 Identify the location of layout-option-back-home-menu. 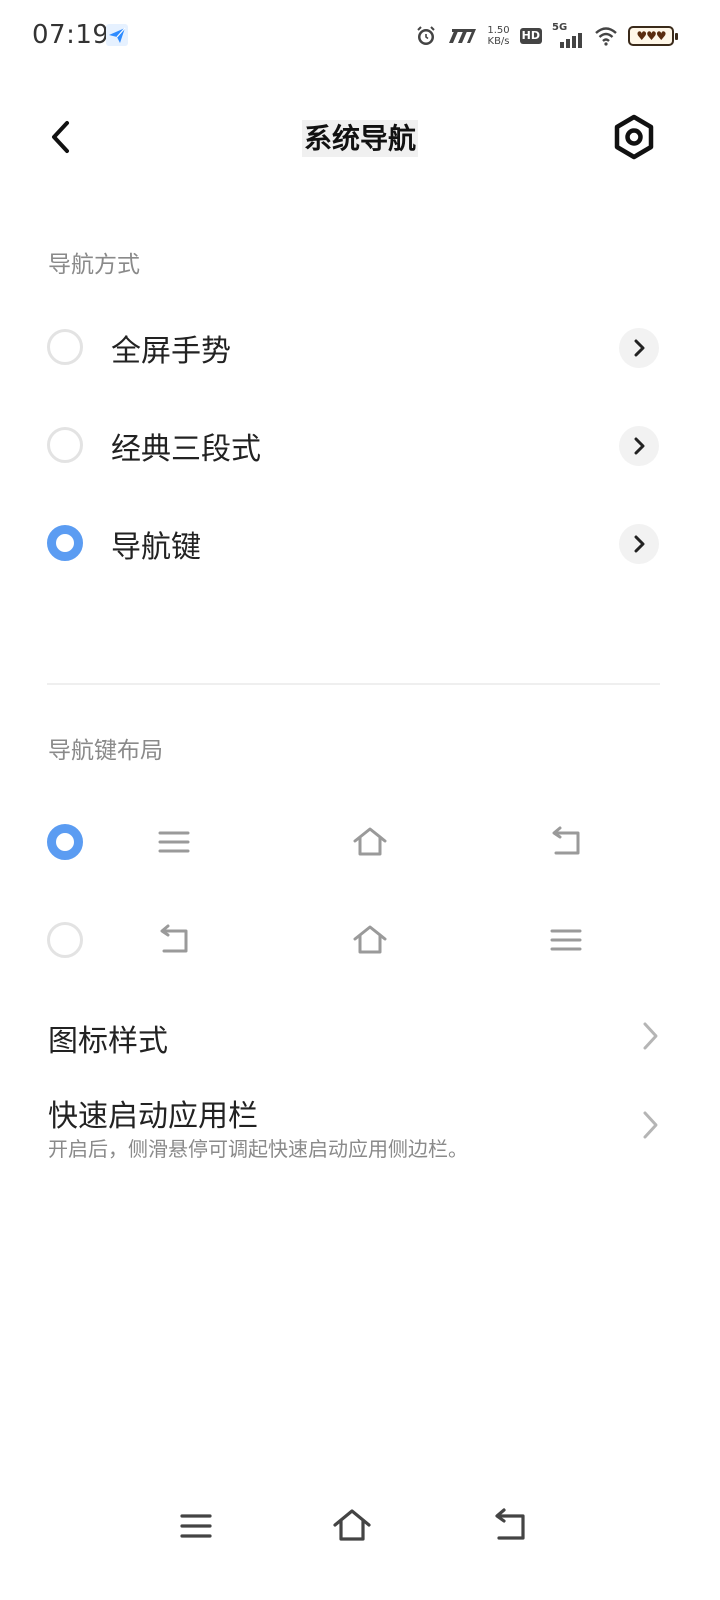
(360, 940).